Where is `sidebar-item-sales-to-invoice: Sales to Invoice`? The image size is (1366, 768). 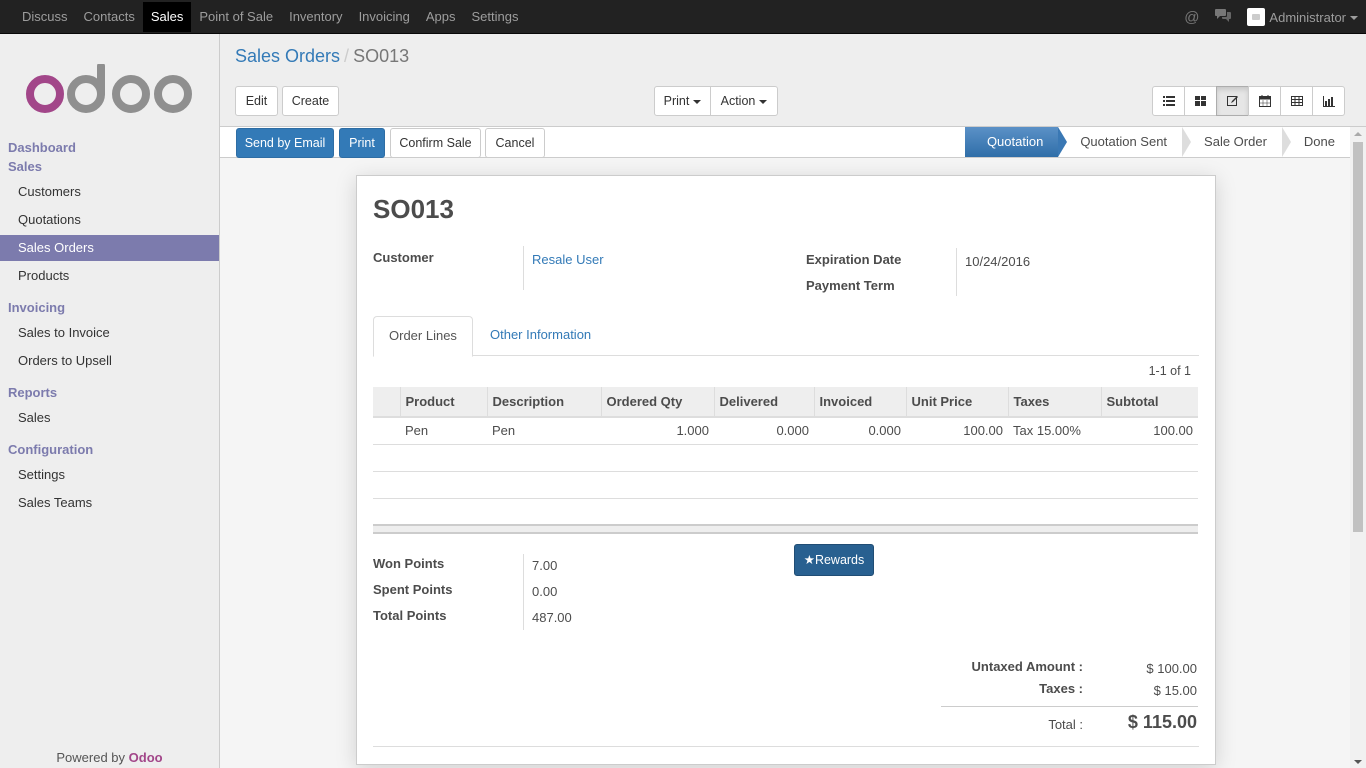 sidebar-item-sales-to-invoice: Sales to Invoice is located at coordinates (109, 333).